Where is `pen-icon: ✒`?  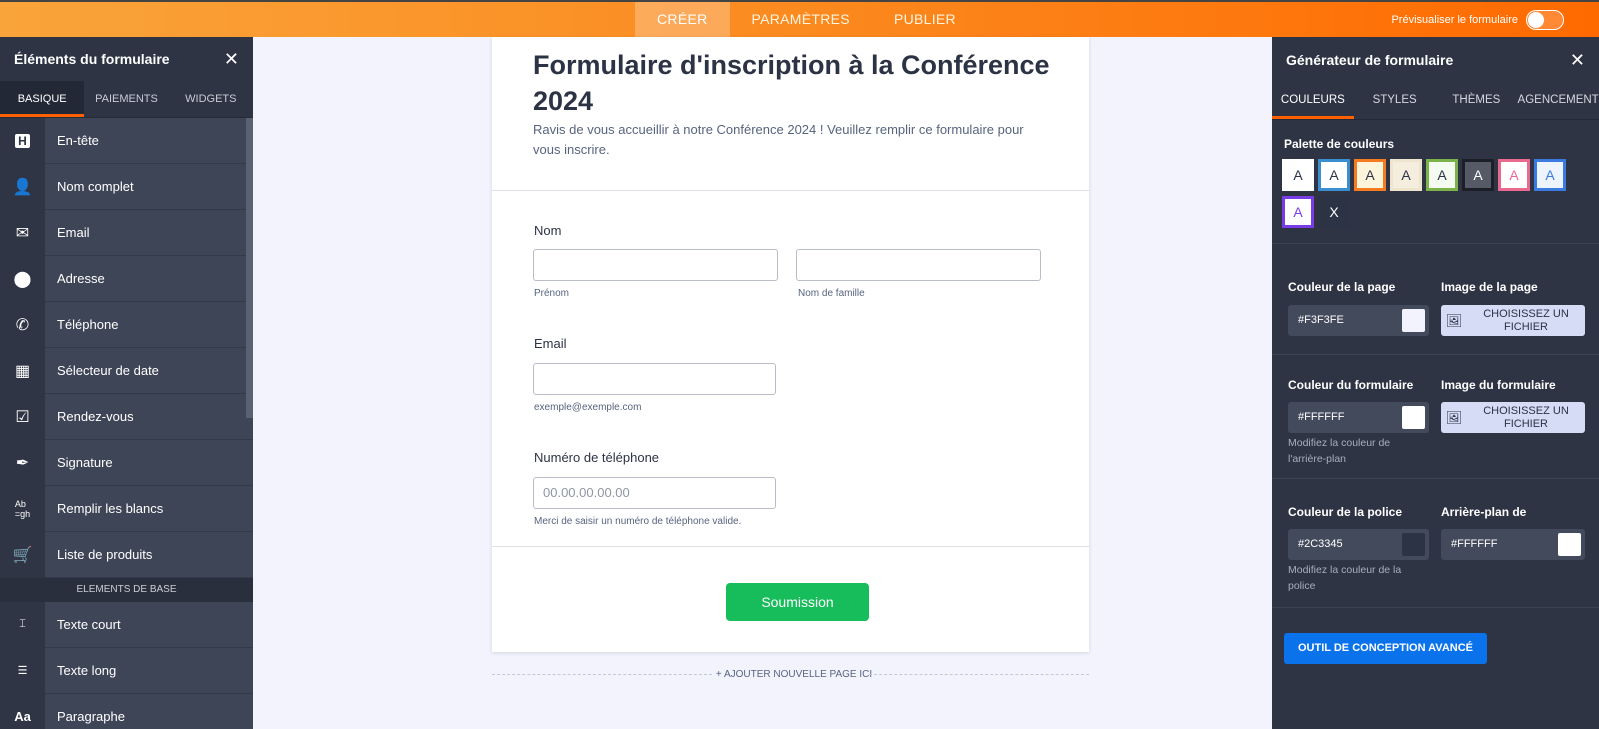
pen-icon: ✒ is located at coordinates (22, 462).